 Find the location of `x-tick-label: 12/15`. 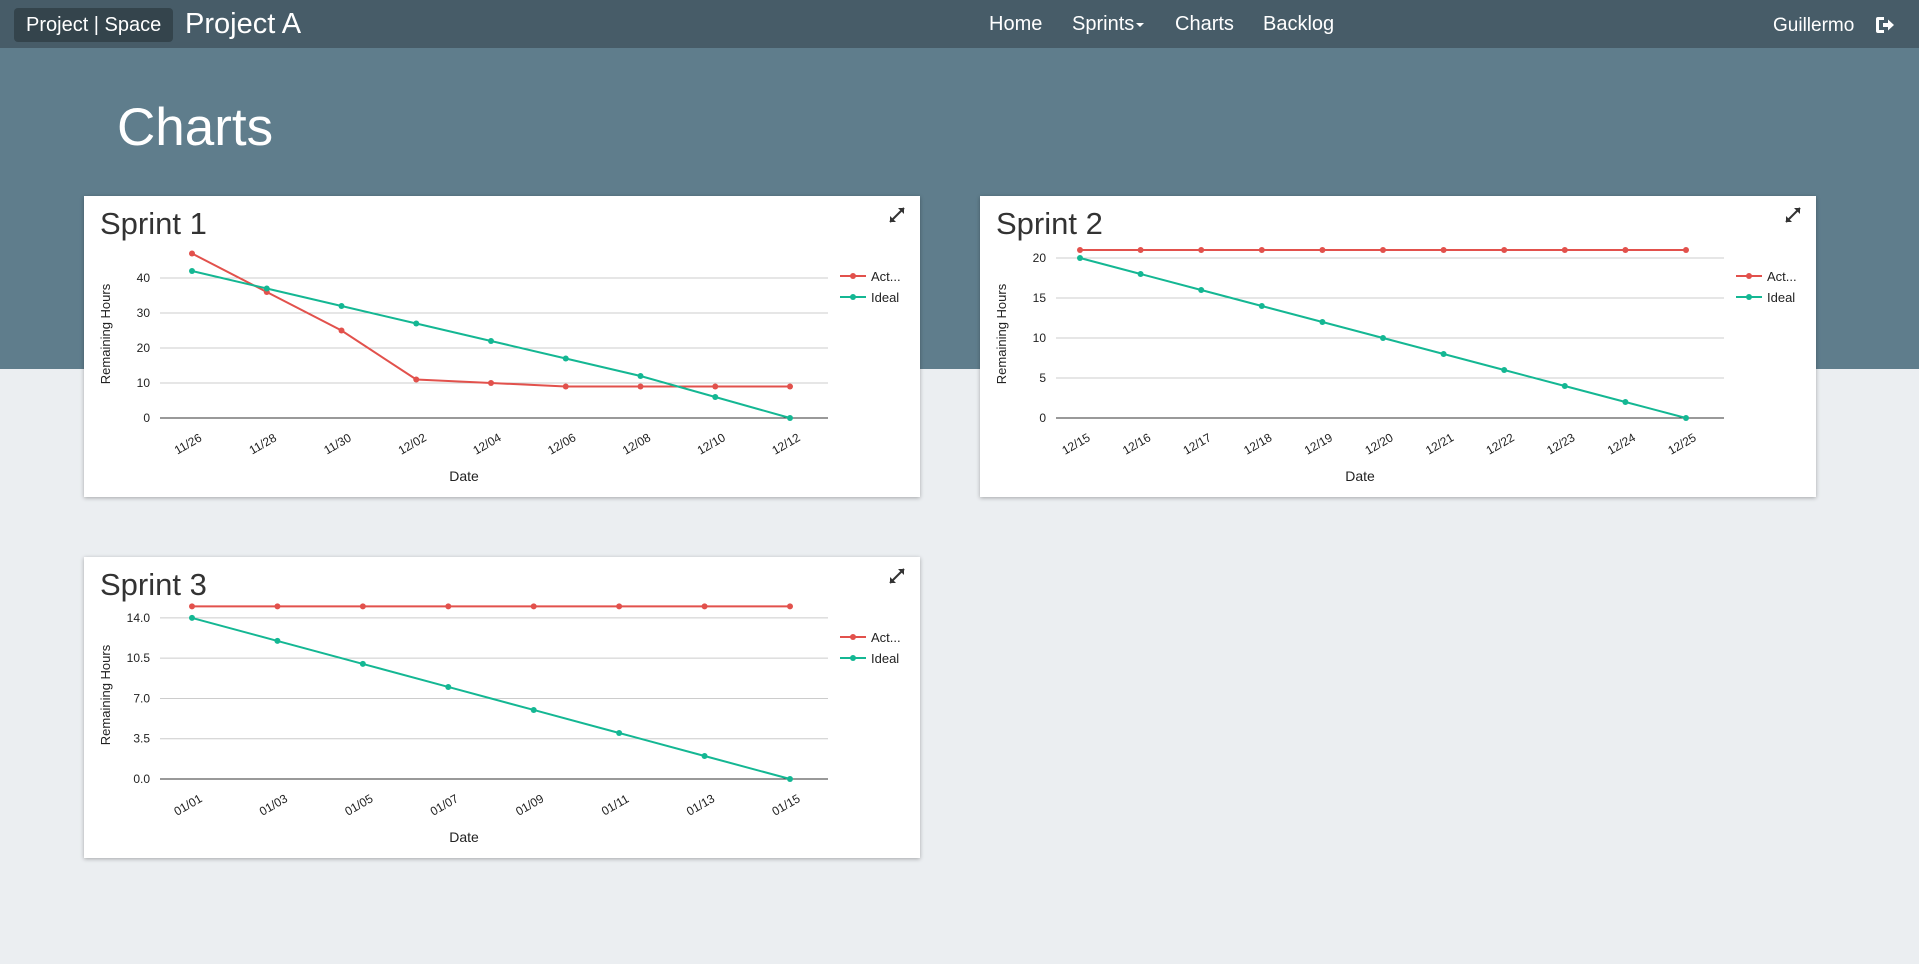

x-tick-label: 12/15 is located at coordinates (1075, 443).